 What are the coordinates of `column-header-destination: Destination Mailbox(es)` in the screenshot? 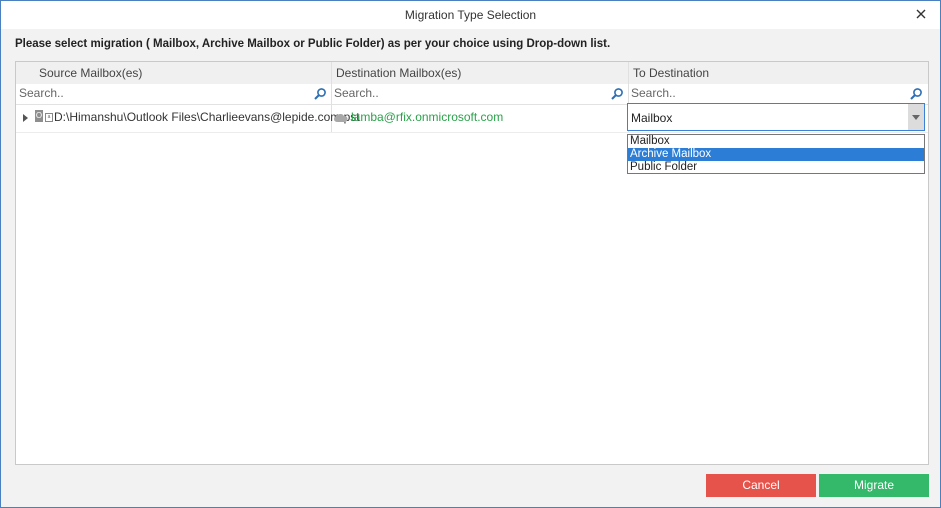 It's located at (479, 73).